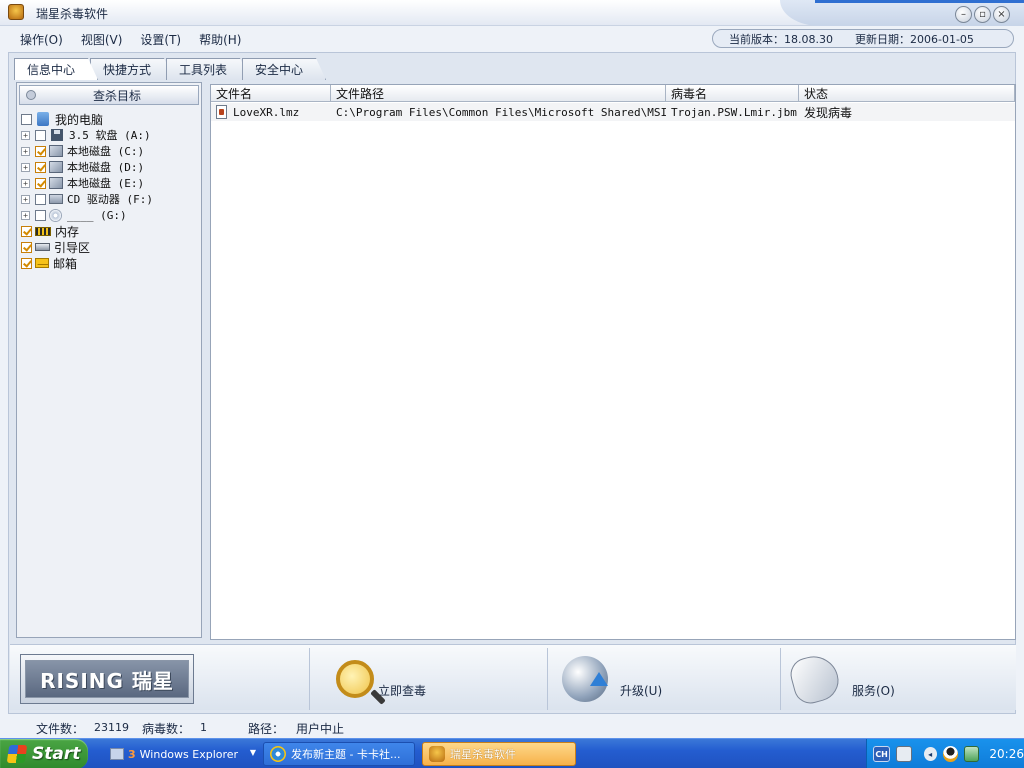 Image resolution: width=1024 pixels, height=768 pixels. Describe the element at coordinates (43, 119) in the screenshot. I see `computer-icon` at that location.